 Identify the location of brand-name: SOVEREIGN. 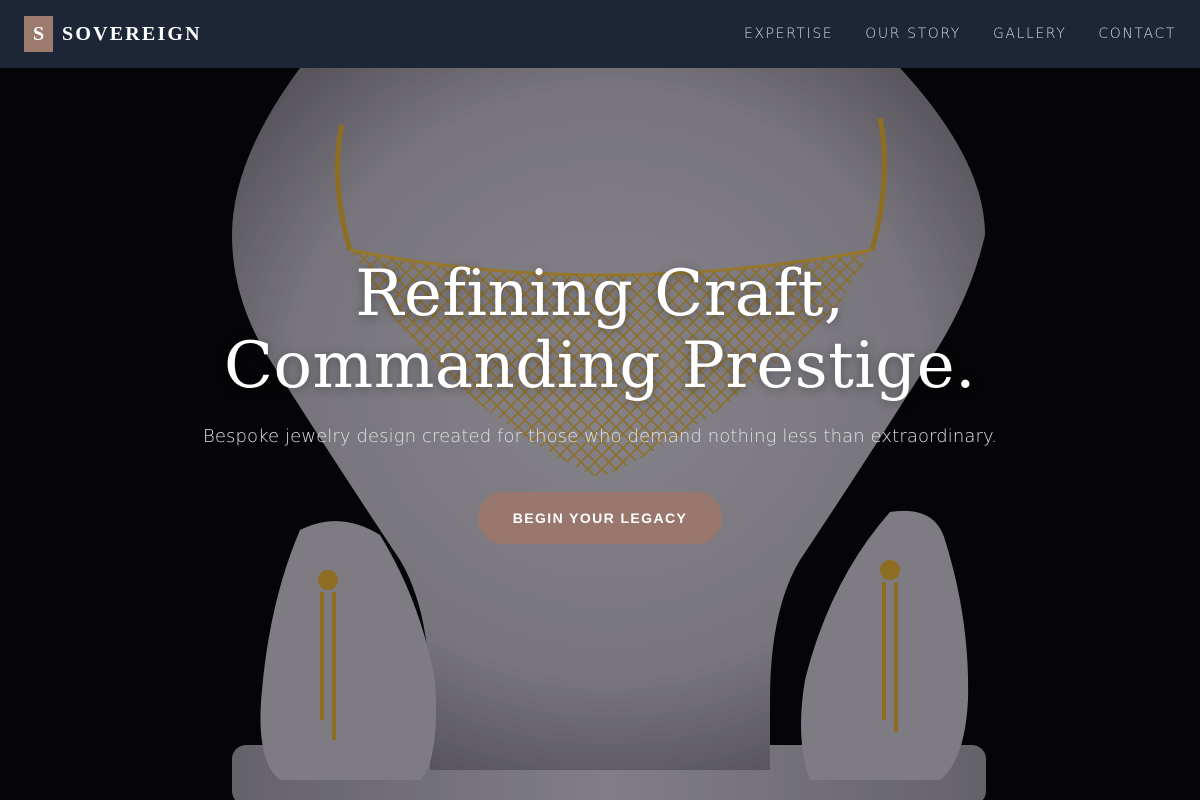
(132, 33).